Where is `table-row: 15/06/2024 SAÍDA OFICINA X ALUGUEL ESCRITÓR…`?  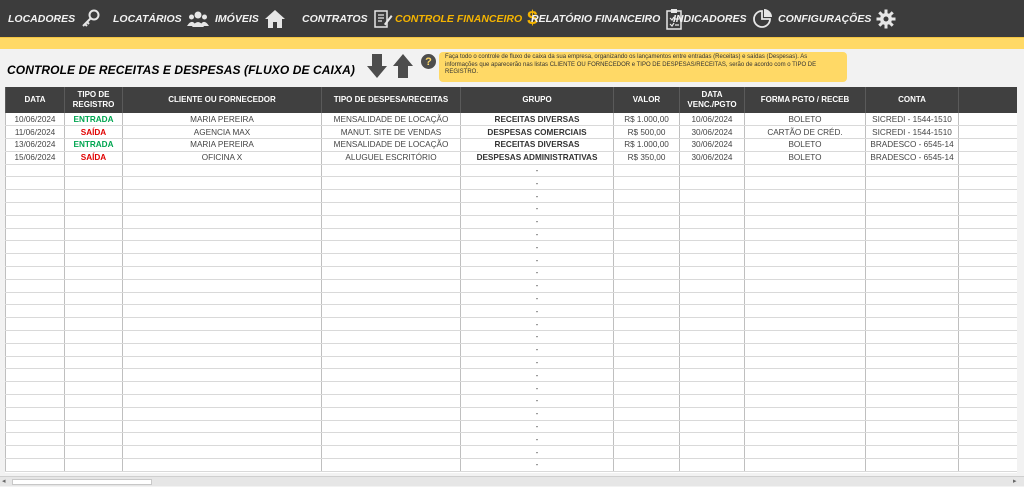 table-row: 15/06/2024 SAÍDA OFICINA X ALUGUEL ESCRITÓR… is located at coordinates (511, 158).